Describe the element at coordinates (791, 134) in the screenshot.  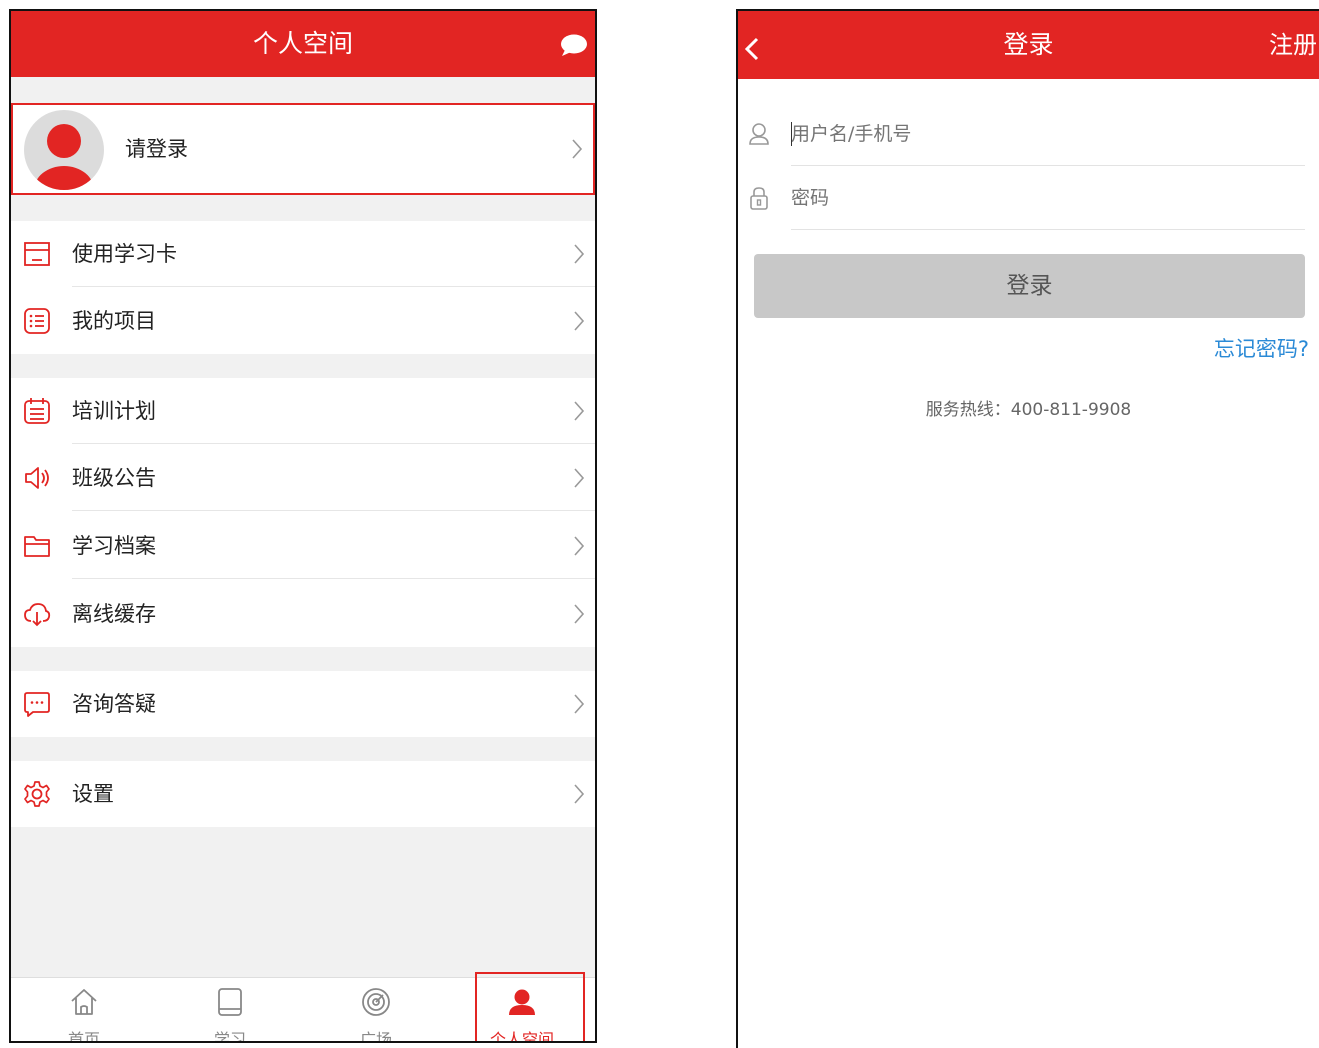
I see `text-cursor` at that location.